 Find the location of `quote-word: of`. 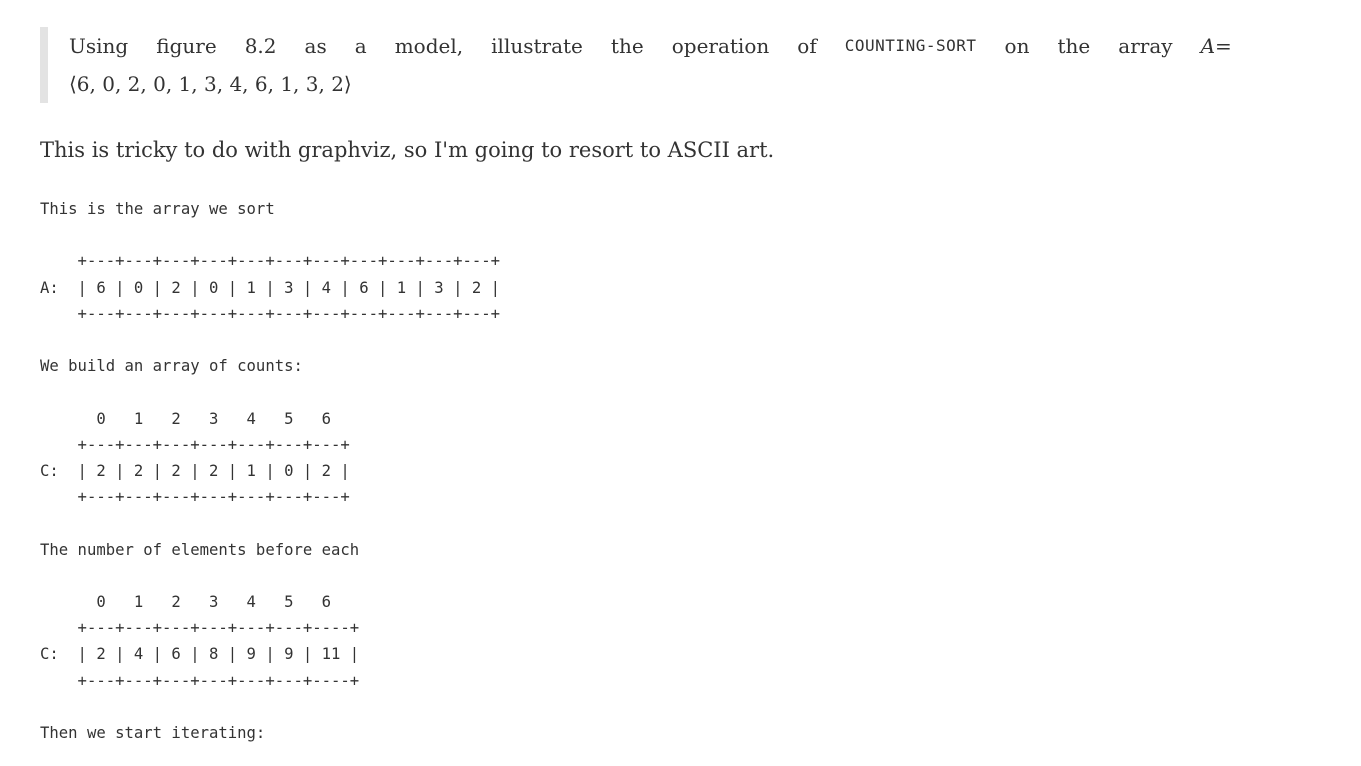

quote-word: of is located at coordinates (807, 46).